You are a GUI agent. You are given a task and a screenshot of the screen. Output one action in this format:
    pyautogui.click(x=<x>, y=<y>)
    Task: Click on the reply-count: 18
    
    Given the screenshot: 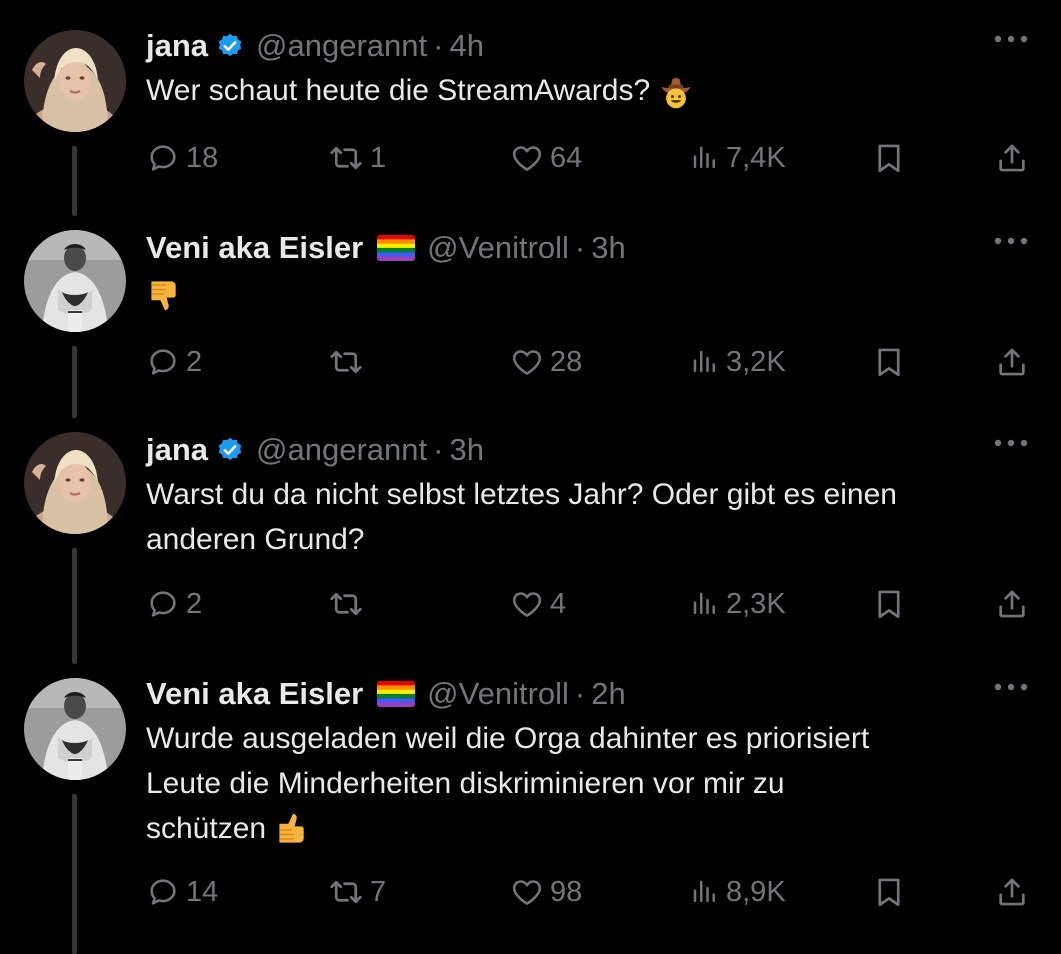 What is the action you would take?
    pyautogui.click(x=202, y=157)
    